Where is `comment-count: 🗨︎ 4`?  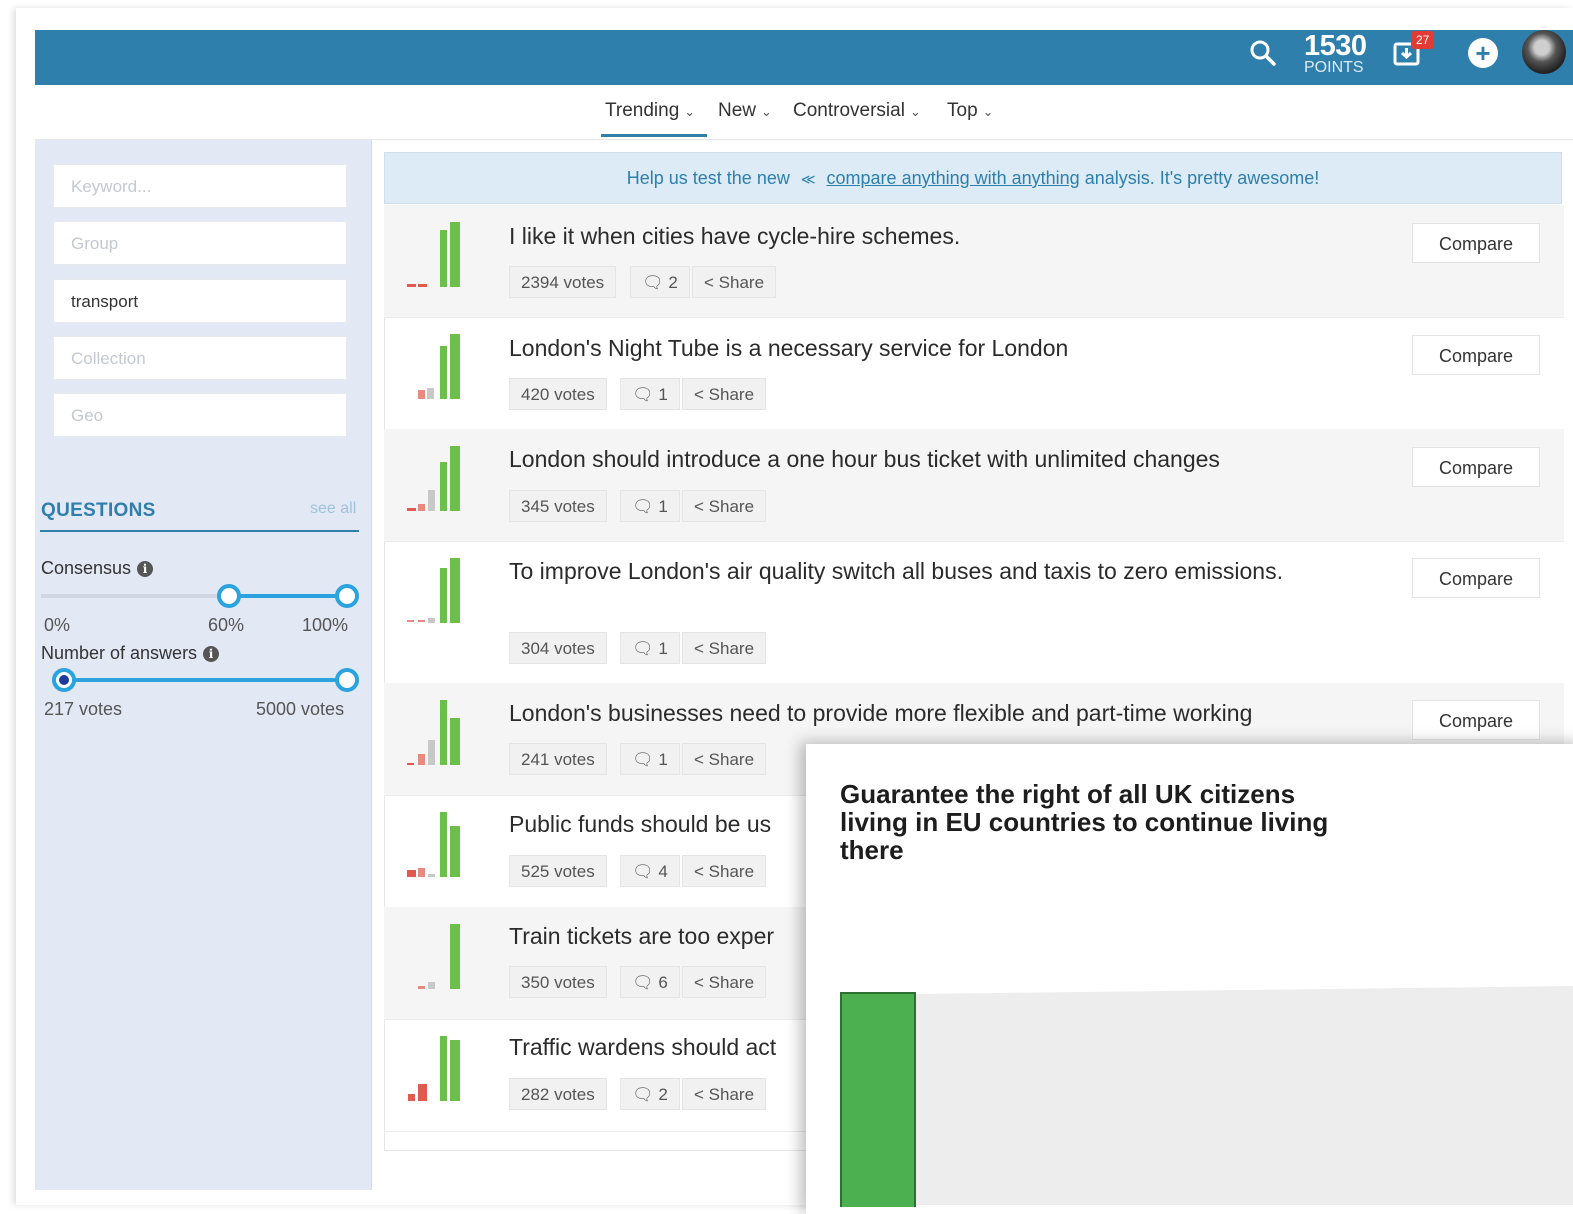
comment-count: 🗨︎ 4 is located at coordinates (650, 871).